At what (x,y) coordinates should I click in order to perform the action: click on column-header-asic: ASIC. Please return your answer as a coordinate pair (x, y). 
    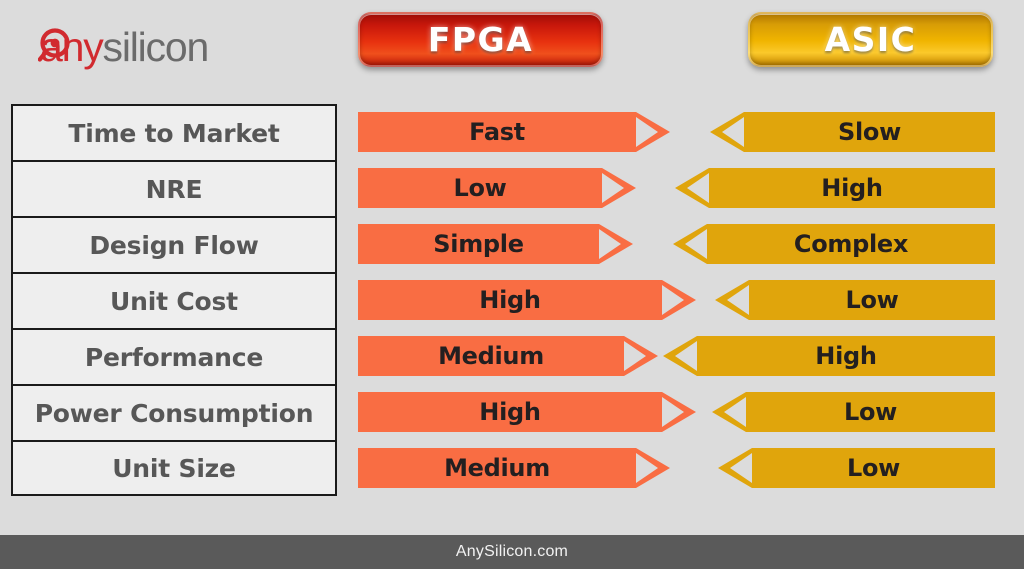
    Looking at the image, I should click on (870, 39).